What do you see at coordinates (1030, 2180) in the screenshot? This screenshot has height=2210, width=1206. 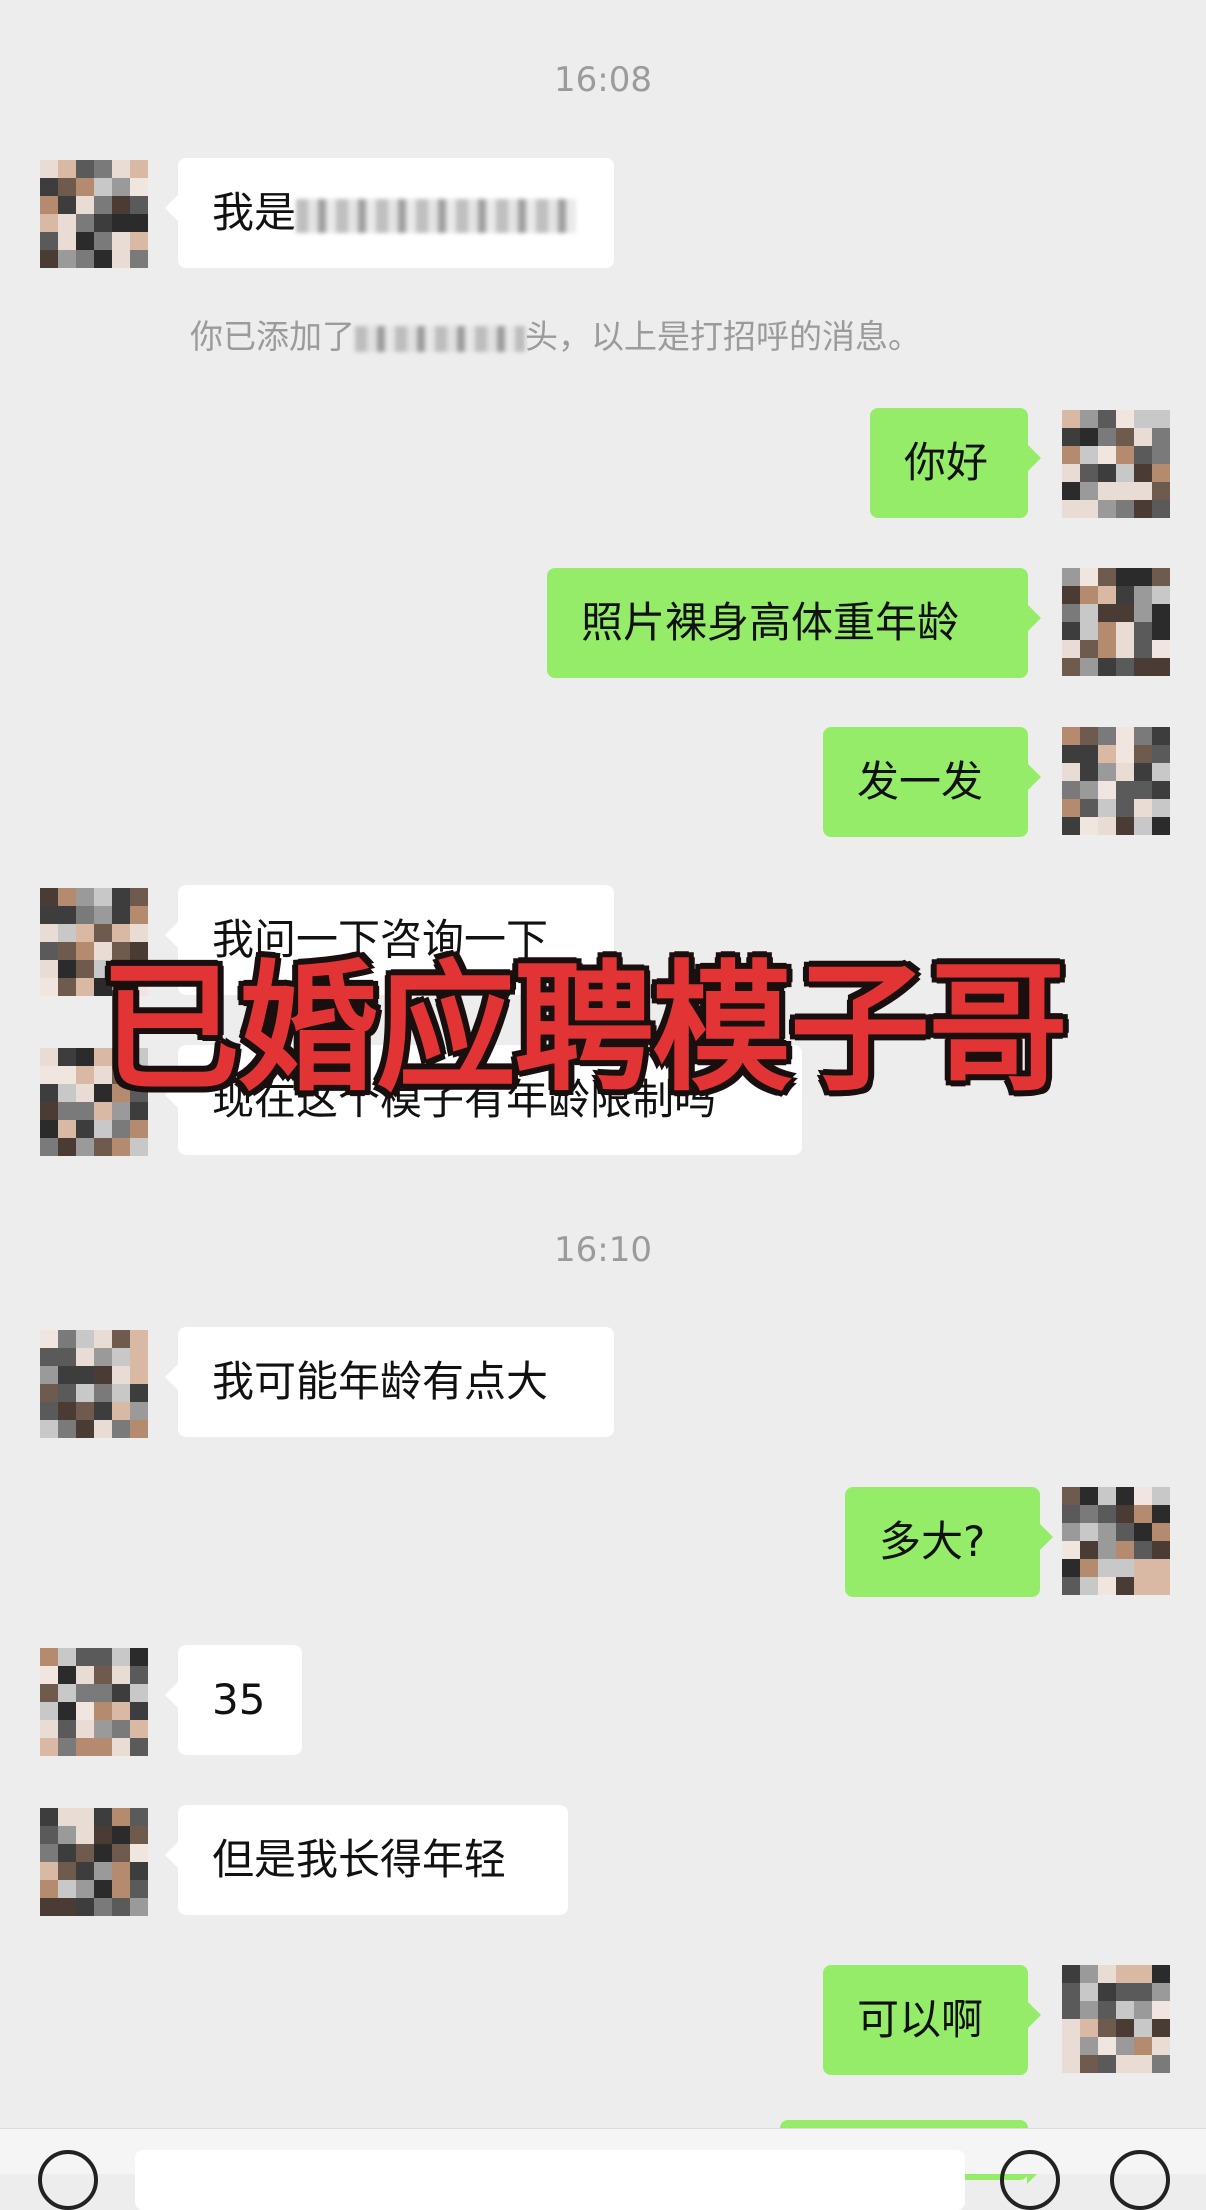 I see `emoji-icon` at bounding box center [1030, 2180].